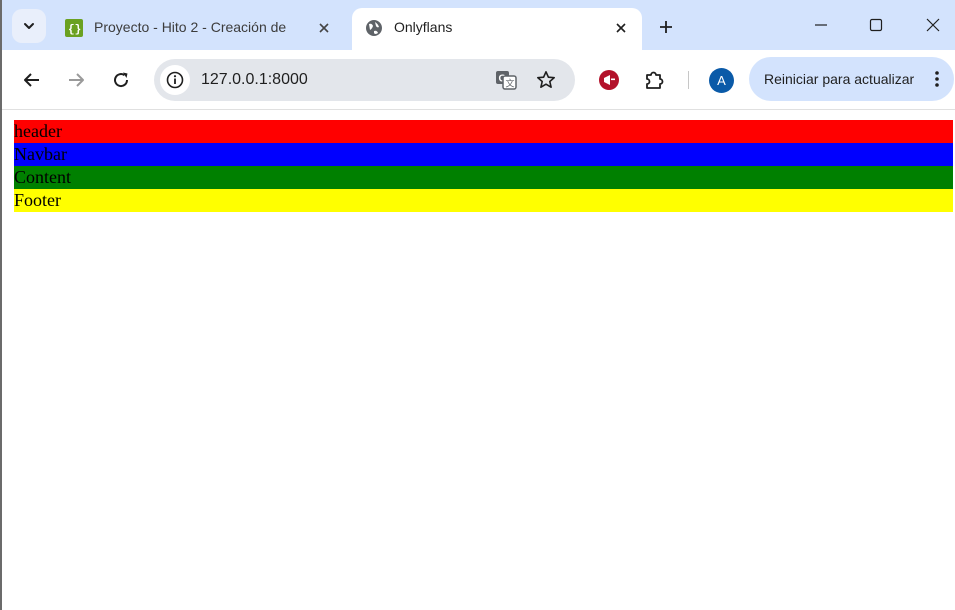  What do you see at coordinates (937, 79) in the screenshot?
I see `more-menu-icon` at bounding box center [937, 79].